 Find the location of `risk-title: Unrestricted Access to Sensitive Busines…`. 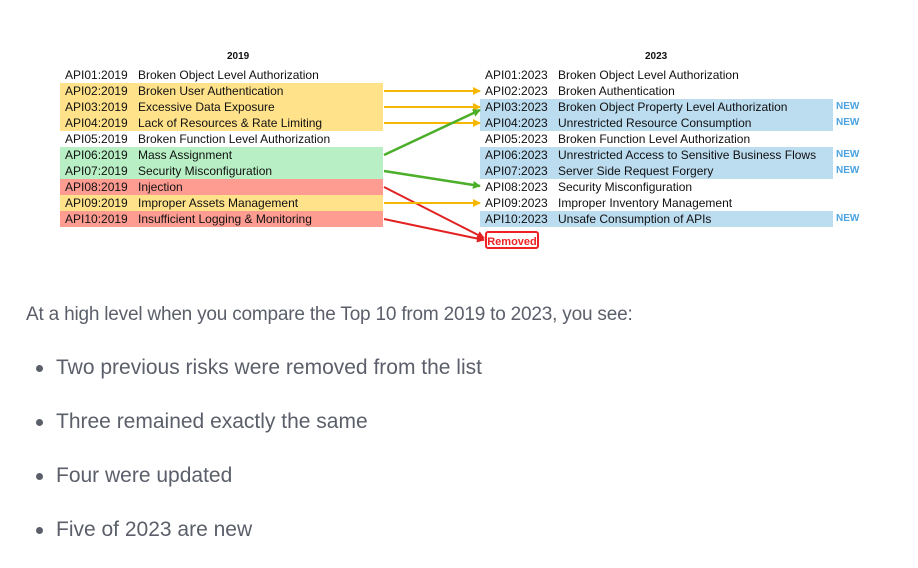

risk-title: Unrestricted Access to Sensitive Busines… is located at coordinates (687, 155).